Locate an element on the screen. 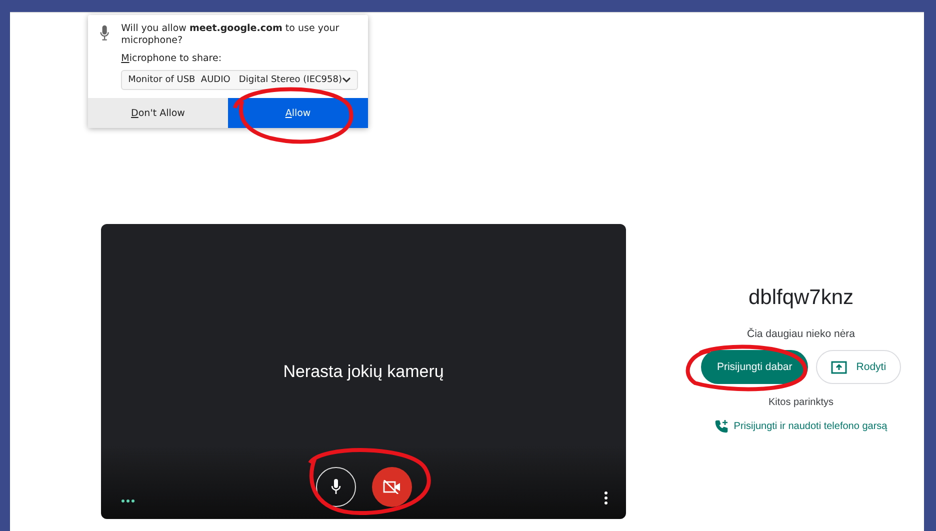  join-button: Prisijungti dabar is located at coordinates (754, 367).